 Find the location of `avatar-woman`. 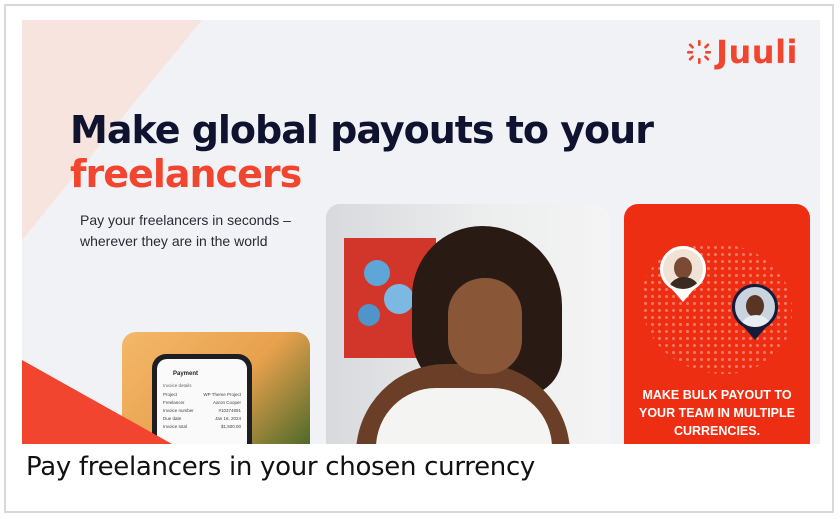

avatar-woman is located at coordinates (683, 268).